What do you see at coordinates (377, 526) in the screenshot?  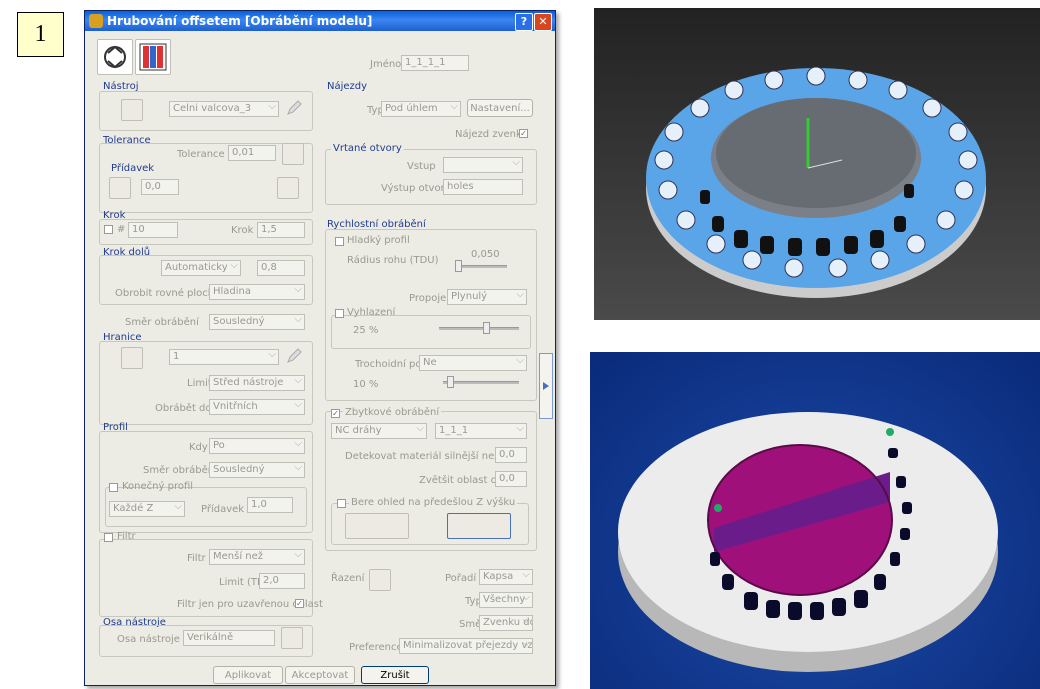 I see `rest-mode-a-button` at bounding box center [377, 526].